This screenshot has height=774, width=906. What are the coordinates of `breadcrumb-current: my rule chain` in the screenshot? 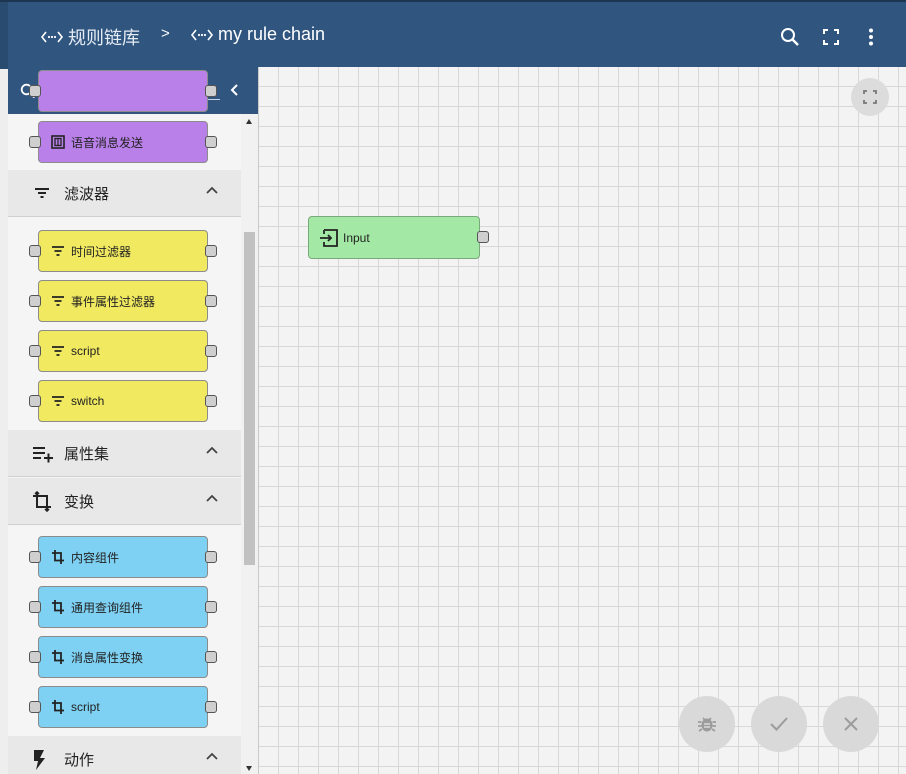 It's located at (257, 34).